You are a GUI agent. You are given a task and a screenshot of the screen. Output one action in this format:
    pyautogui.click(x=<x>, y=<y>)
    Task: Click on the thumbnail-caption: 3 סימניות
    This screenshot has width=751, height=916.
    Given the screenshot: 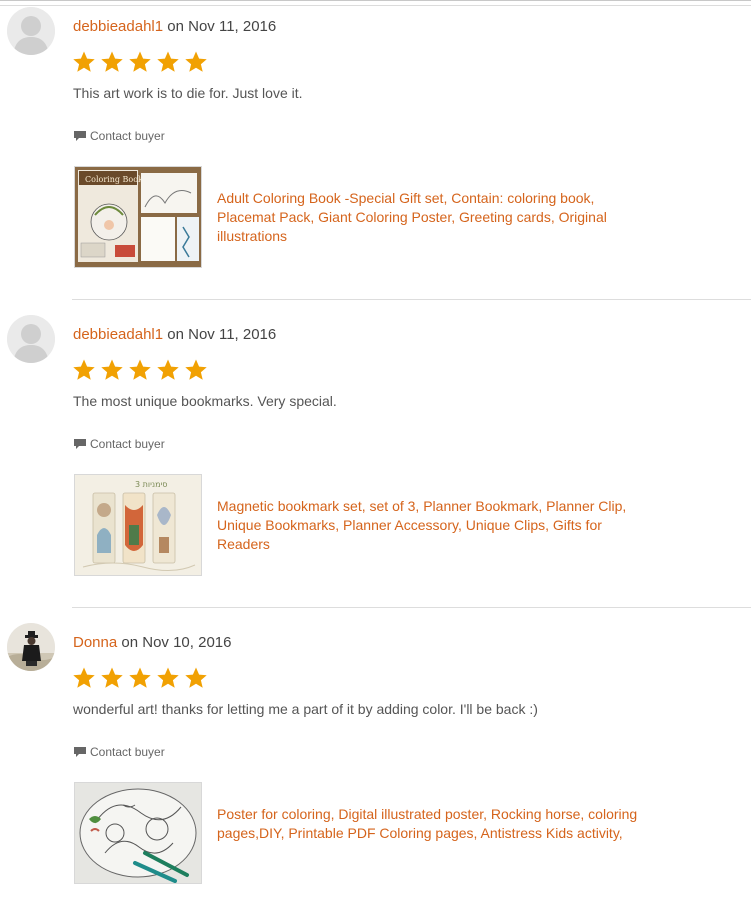 What is the action you would take?
    pyautogui.click(x=151, y=484)
    